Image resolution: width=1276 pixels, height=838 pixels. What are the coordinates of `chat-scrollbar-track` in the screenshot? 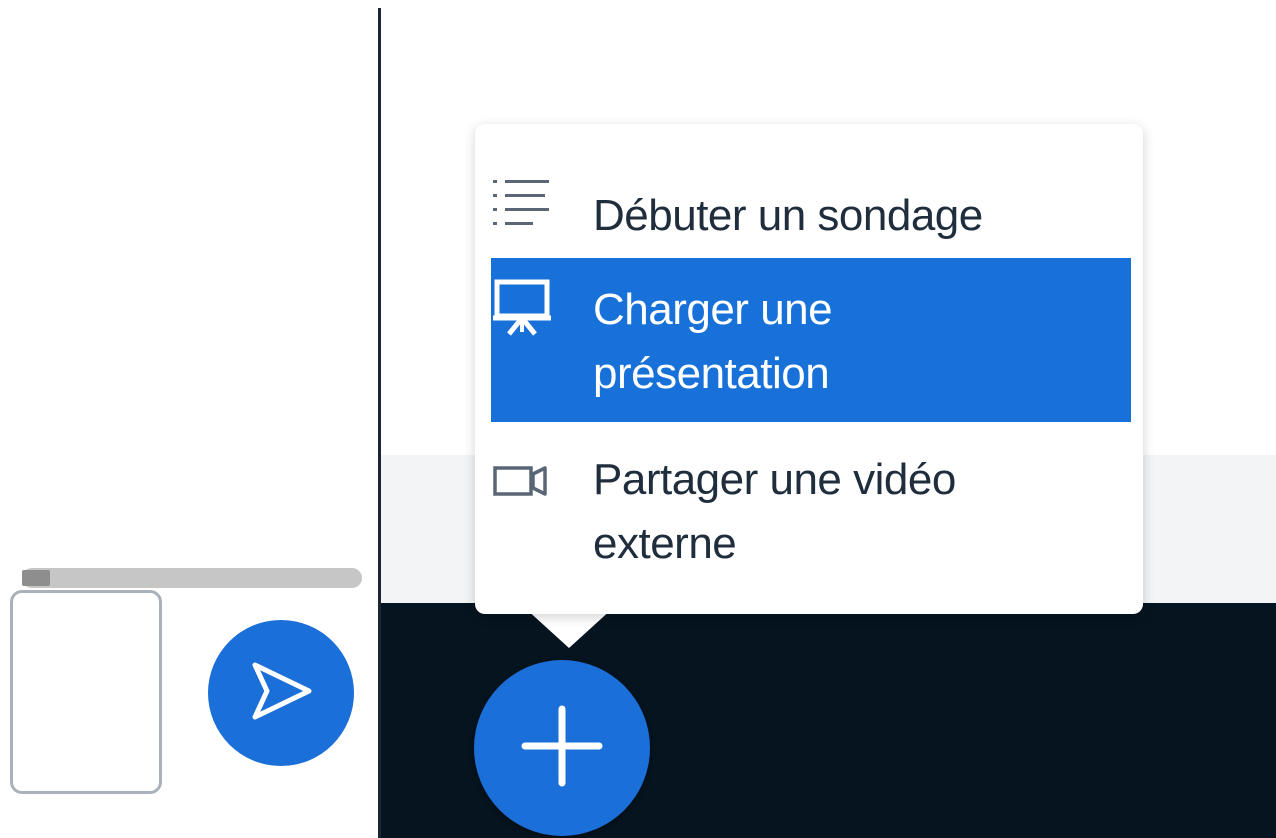 It's located at (192, 578).